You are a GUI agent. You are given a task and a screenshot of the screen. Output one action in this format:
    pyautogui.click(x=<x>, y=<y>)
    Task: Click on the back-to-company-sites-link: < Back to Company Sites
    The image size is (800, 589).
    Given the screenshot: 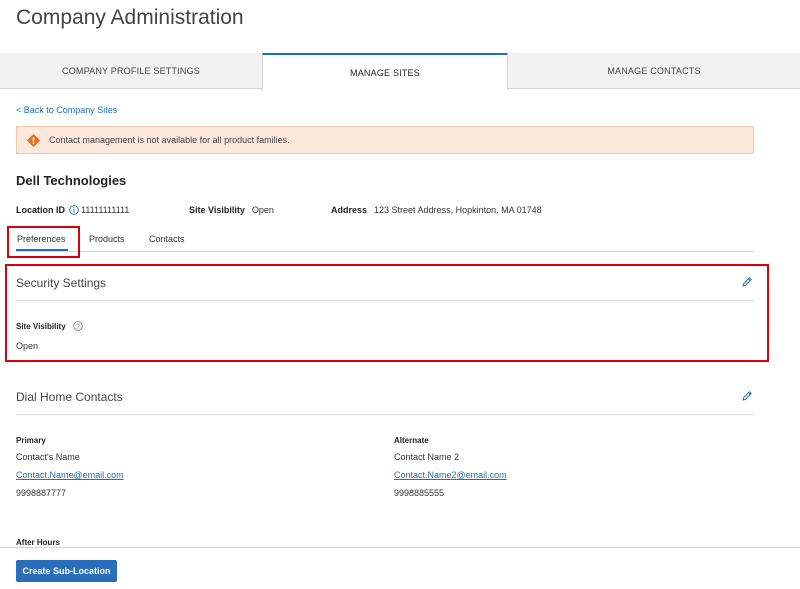 What is the action you would take?
    pyautogui.click(x=66, y=110)
    